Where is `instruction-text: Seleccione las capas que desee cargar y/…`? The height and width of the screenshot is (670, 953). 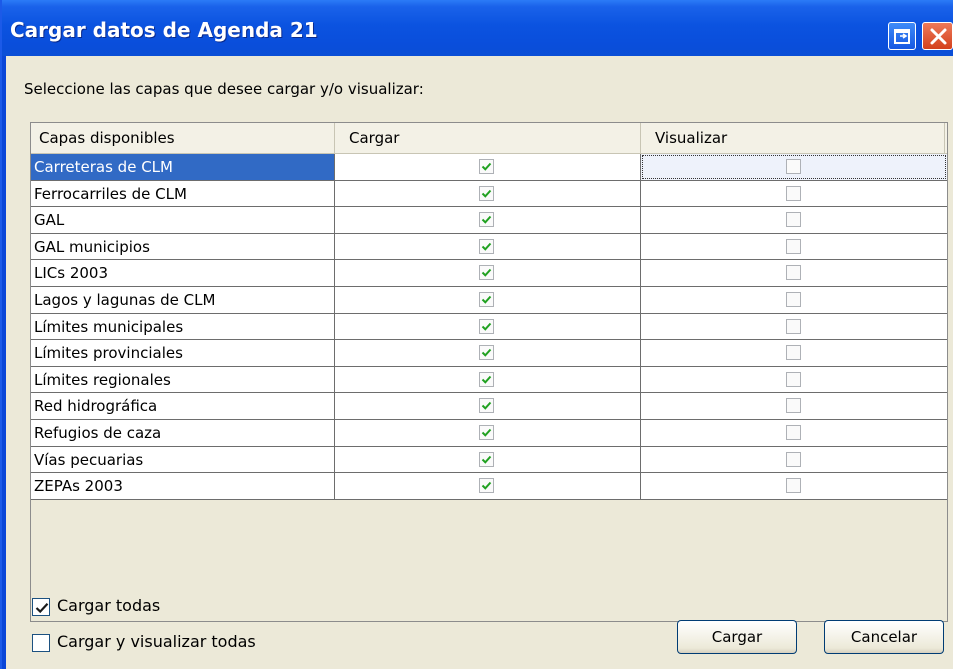 instruction-text: Seleccione las capas que desee cargar y/… is located at coordinates (224, 89).